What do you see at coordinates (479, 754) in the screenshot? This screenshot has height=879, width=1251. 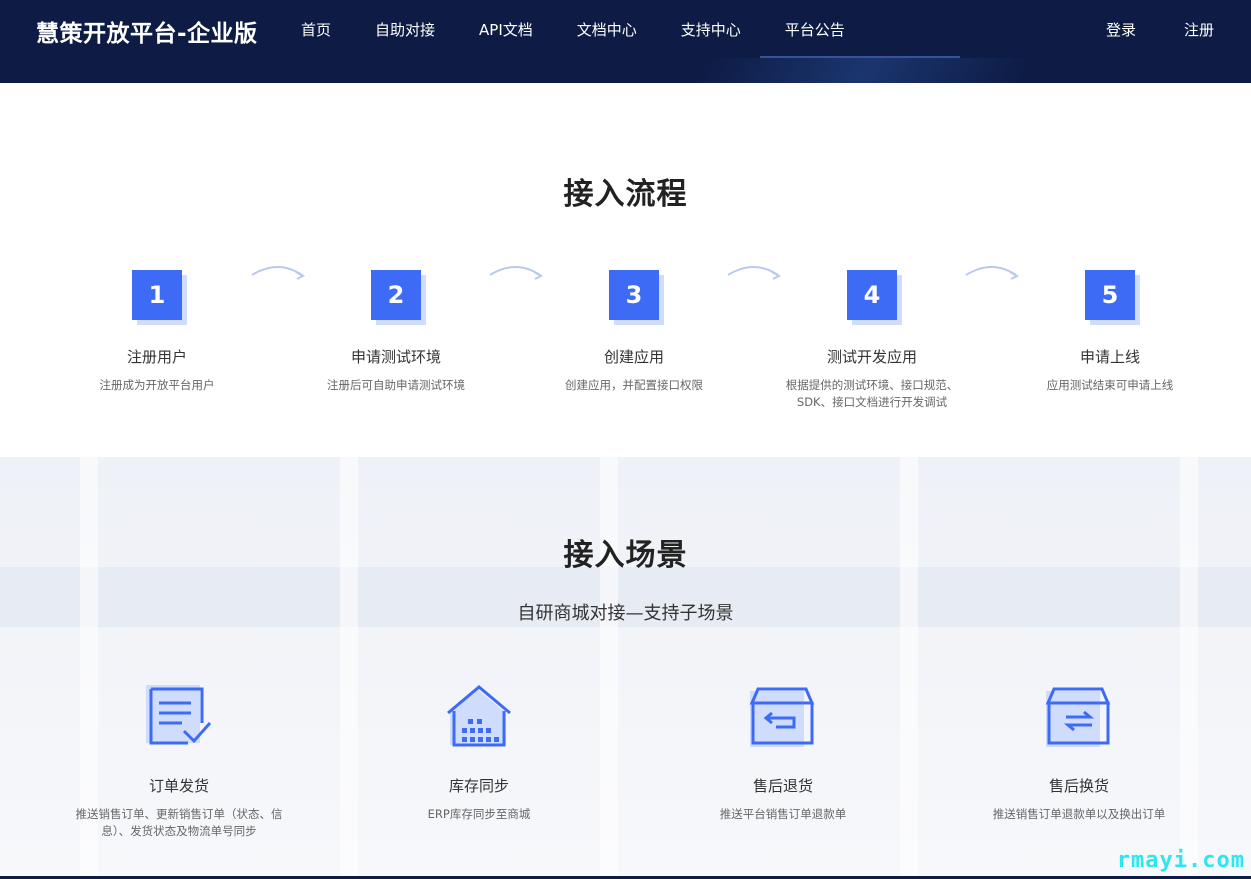 I see `scene-inventory-sync: 库存同步 ERP库存同步至商城` at bounding box center [479, 754].